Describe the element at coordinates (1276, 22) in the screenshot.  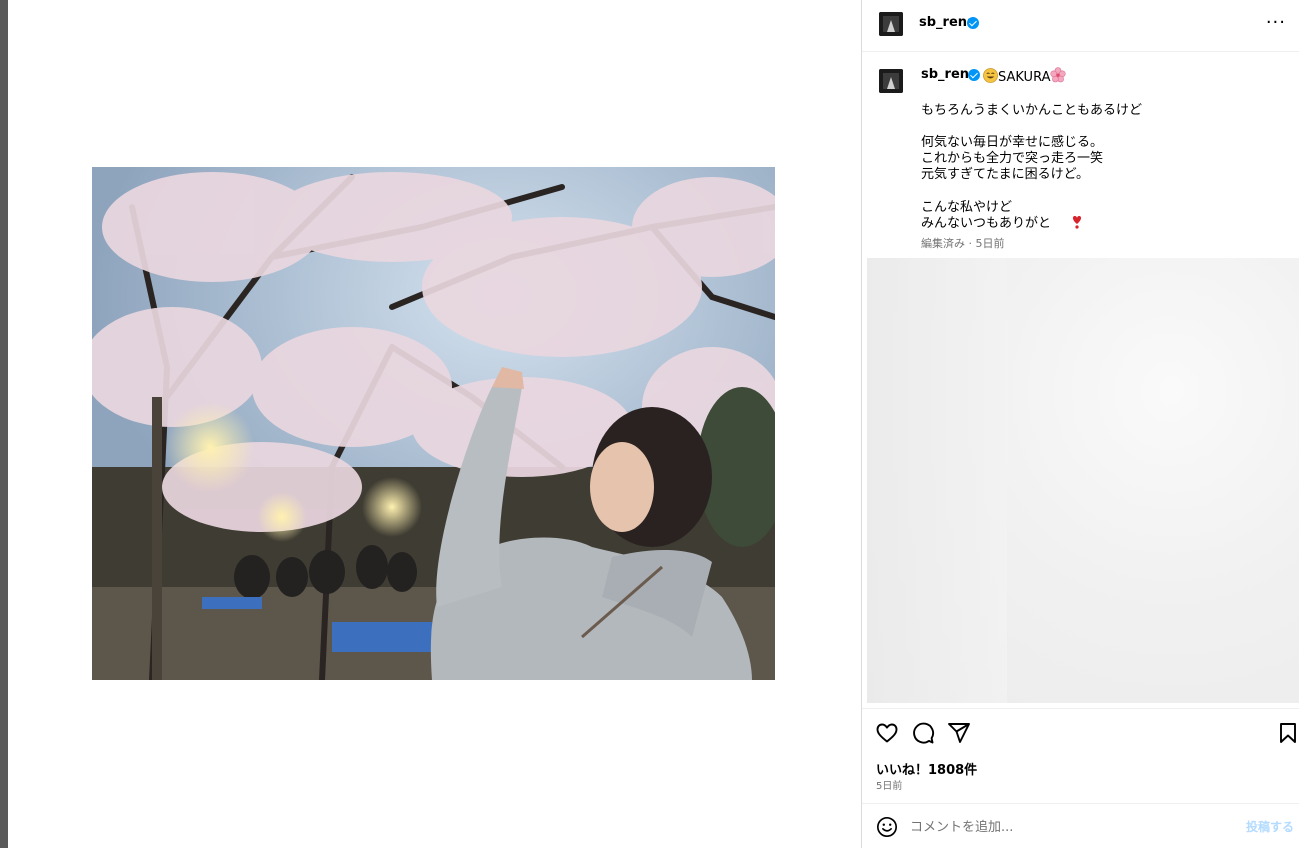
I see `more-options-icon: ···` at that location.